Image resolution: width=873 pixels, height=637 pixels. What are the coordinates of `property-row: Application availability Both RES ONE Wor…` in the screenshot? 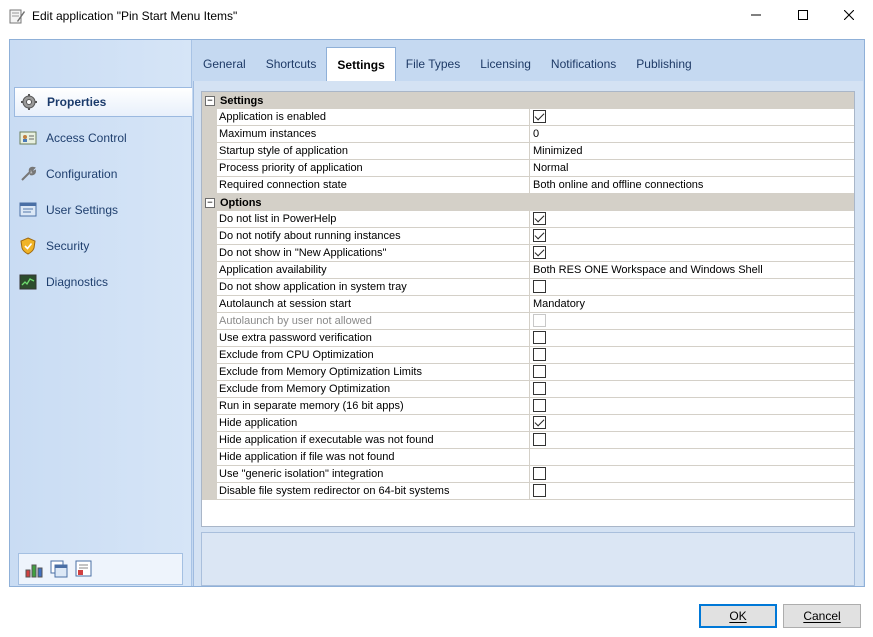 It's located at (528, 270).